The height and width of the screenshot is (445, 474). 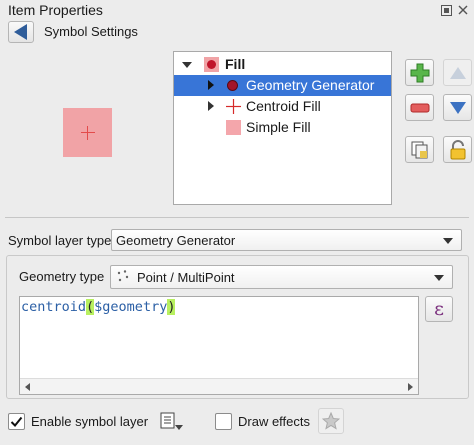 I want to click on move-down-icon, so click(x=457, y=107).